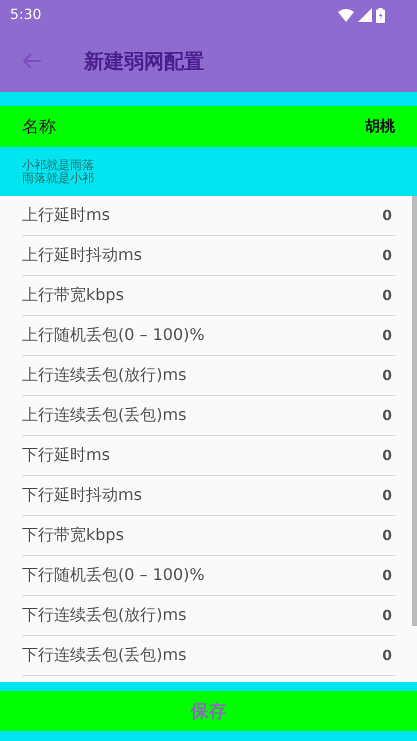 This screenshot has width=417, height=741. Describe the element at coordinates (66, 455) in the screenshot. I see `setting-label: 下行延时ms` at that location.